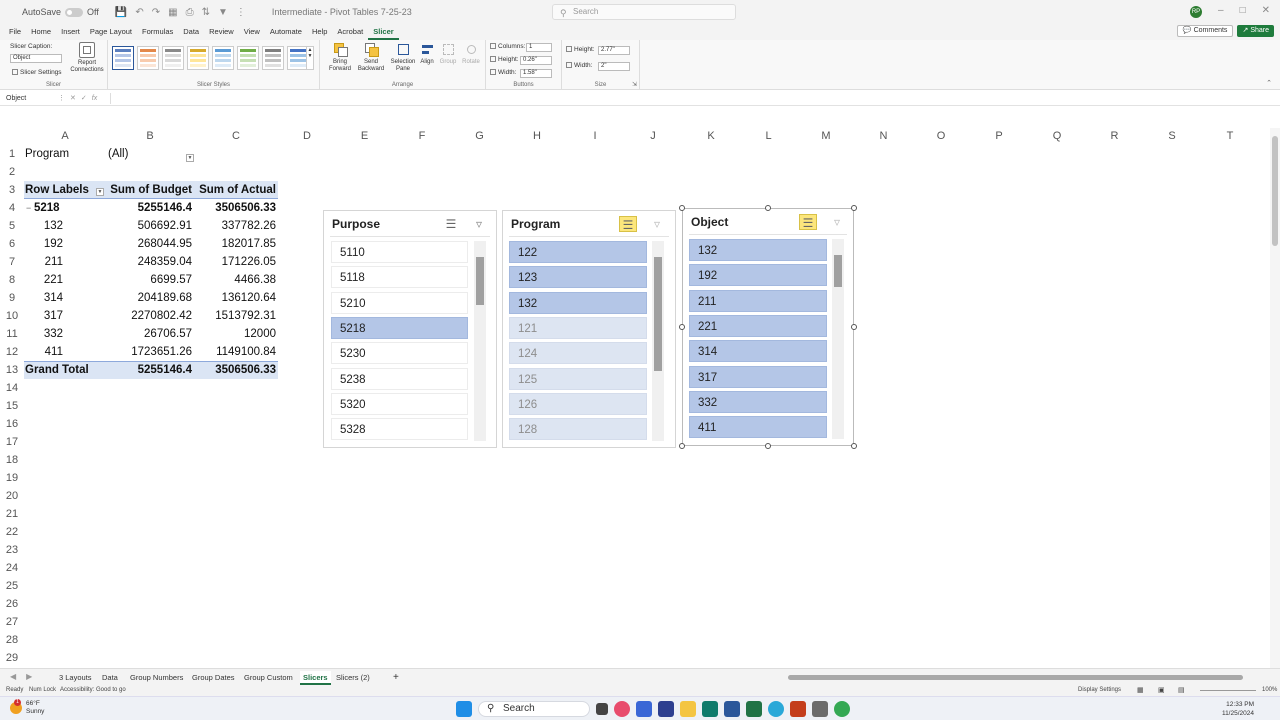 The width and height of the screenshot is (1280, 720). What do you see at coordinates (1269, 83) in the screenshot?
I see `collapse-ribbon-icon: ⌃` at bounding box center [1269, 83].